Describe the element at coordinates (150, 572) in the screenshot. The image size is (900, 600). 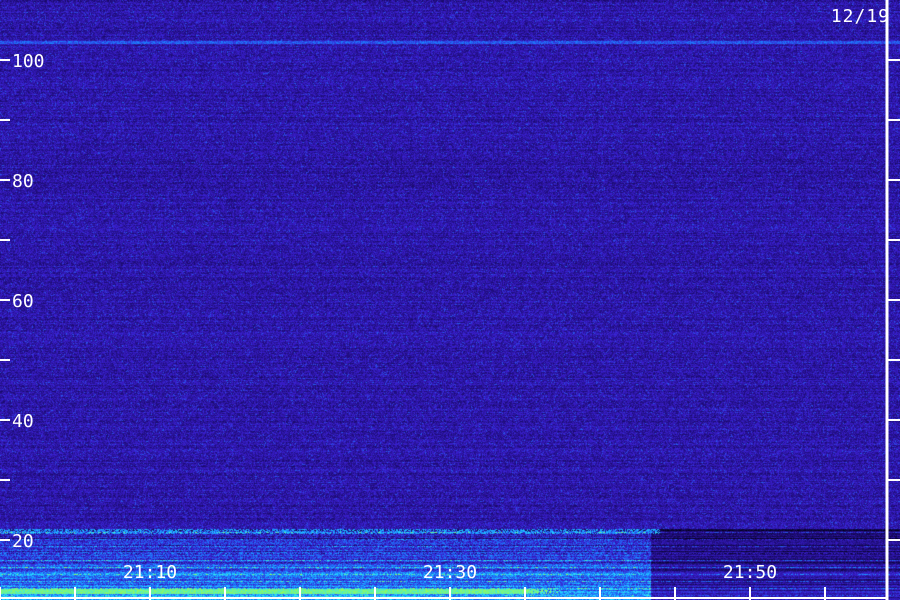
I see `x-tick-label: 21:10` at that location.